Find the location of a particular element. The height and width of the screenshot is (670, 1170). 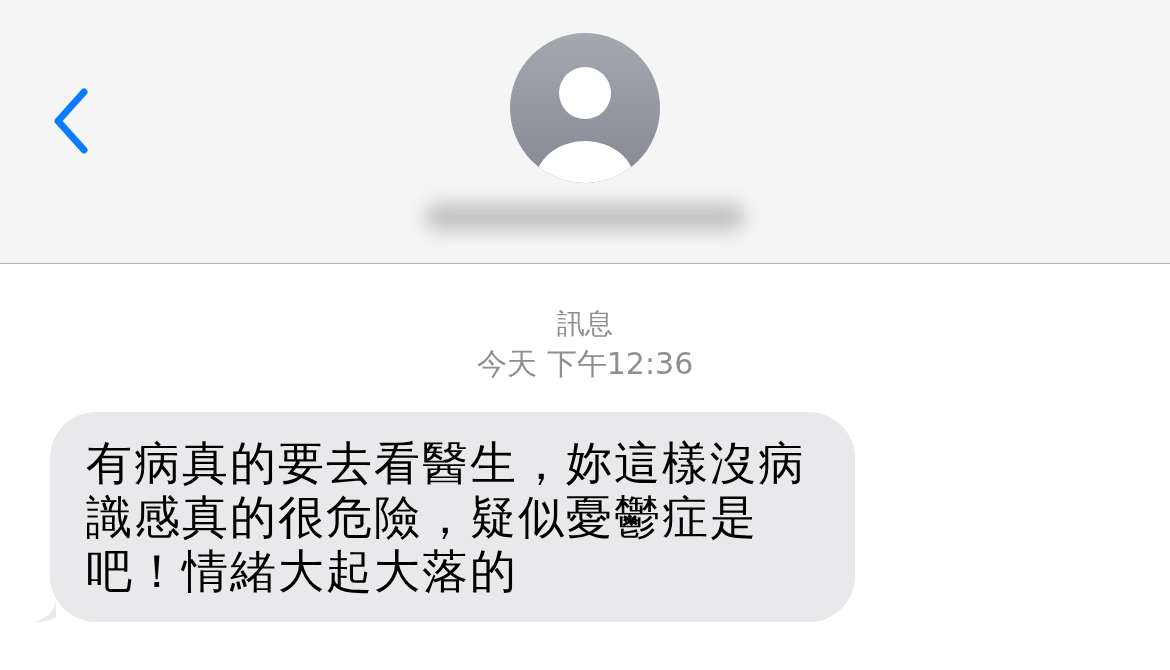

timestamp-time: 下午12:36 is located at coordinates (620, 364).